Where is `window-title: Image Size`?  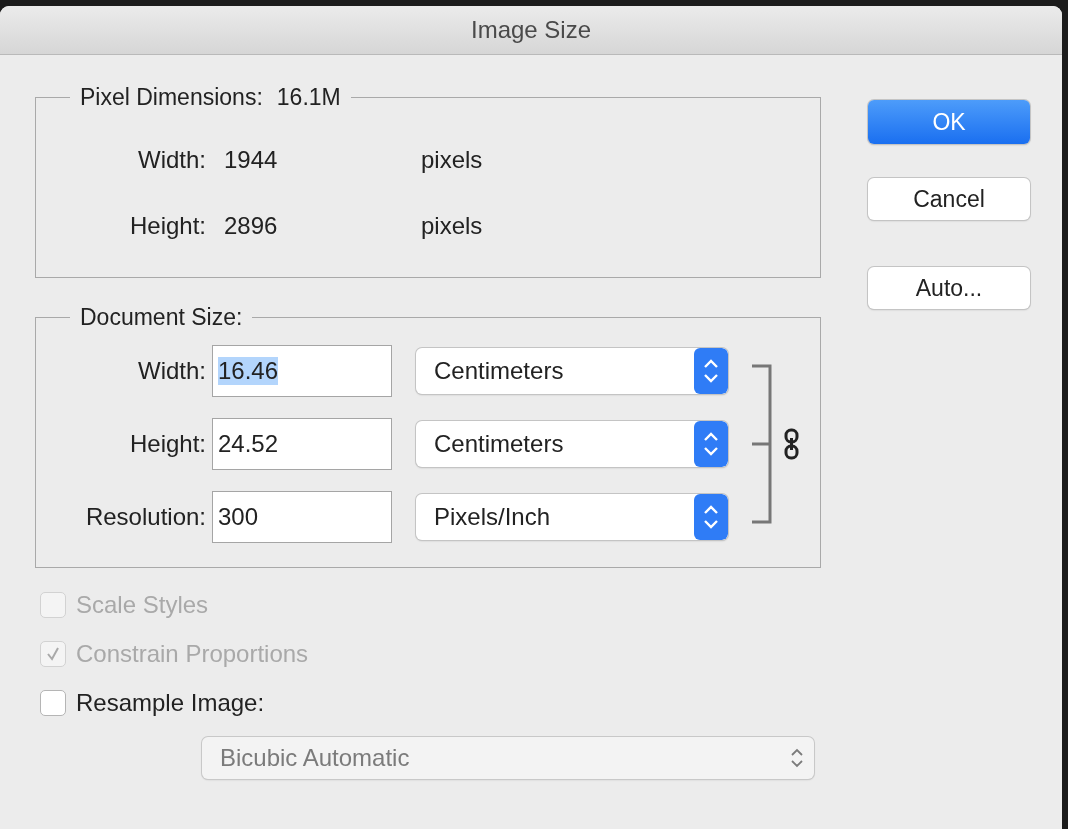
window-title: Image Size is located at coordinates (531, 30).